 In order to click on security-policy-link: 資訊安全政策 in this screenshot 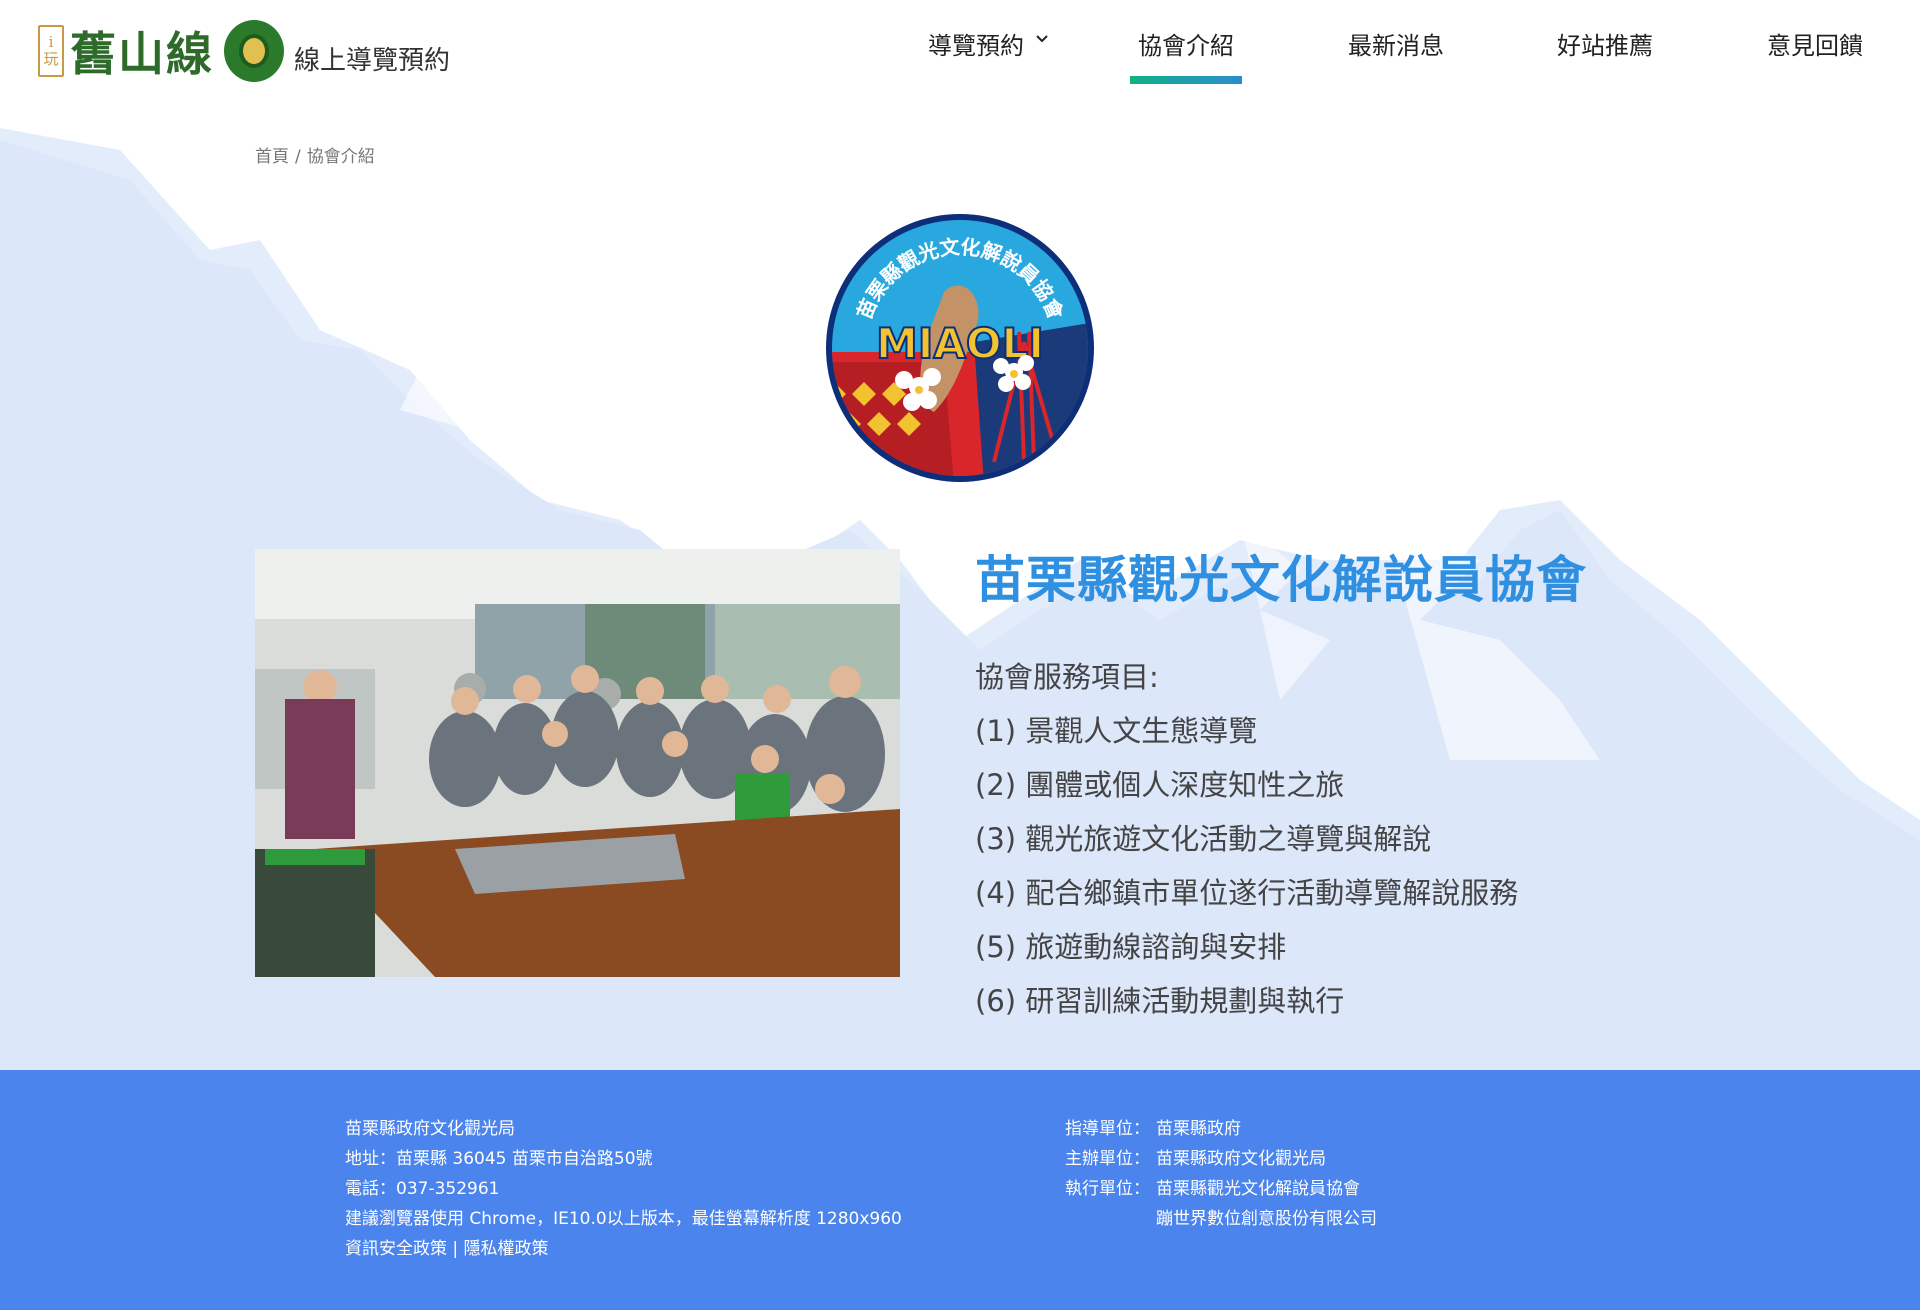, I will do `click(396, 1249)`.